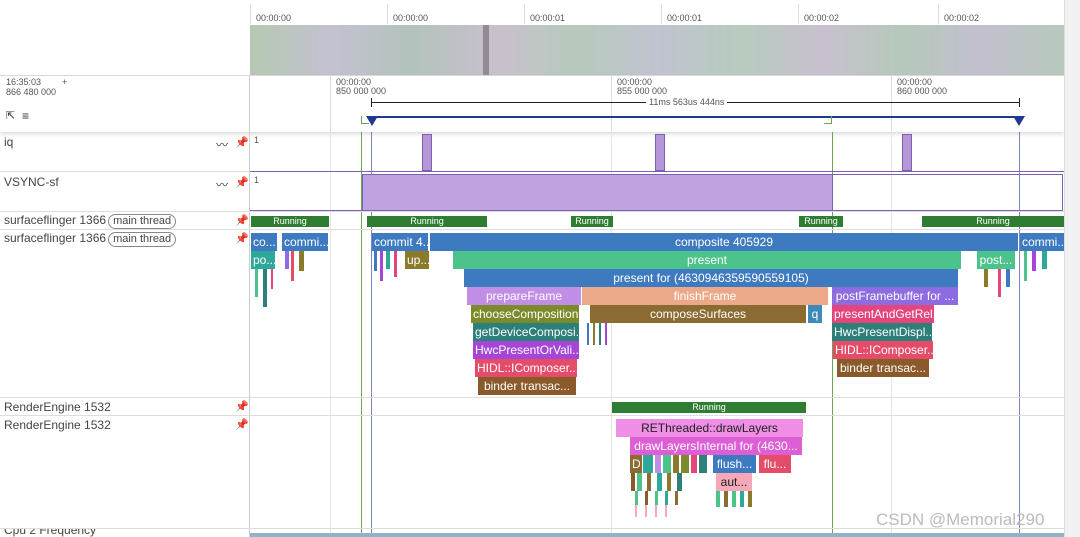 The height and width of the screenshot is (537, 1080). Describe the element at coordinates (1072, 268) in the screenshot. I see `vertical-scrollbar` at that location.